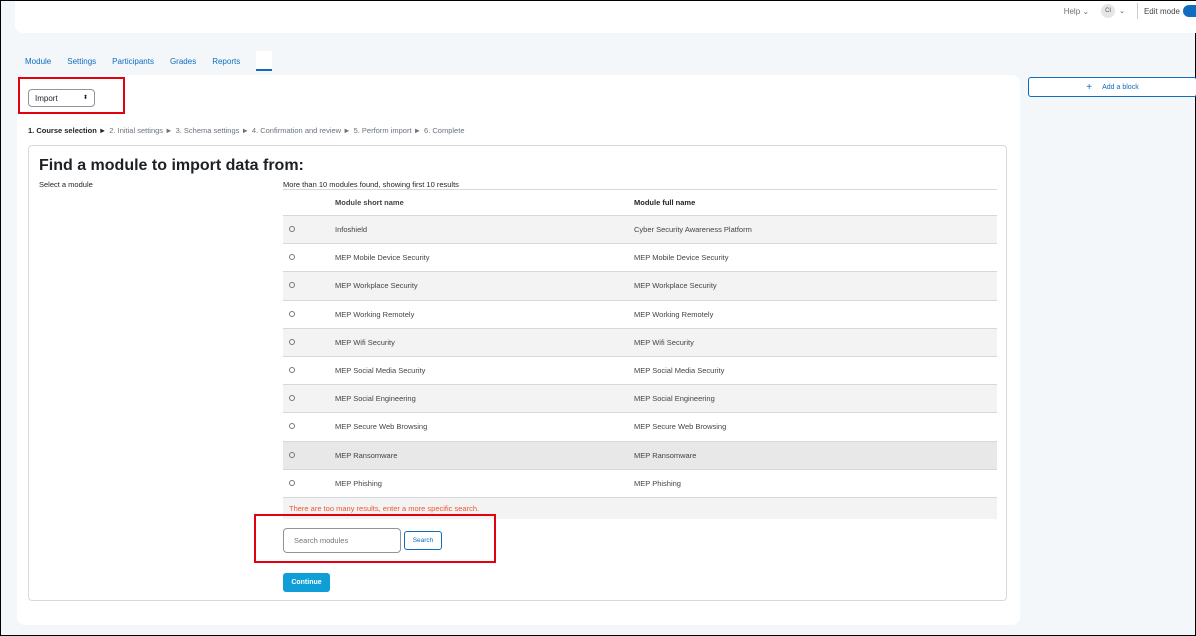  I want to click on import-select: Import ⬍, so click(61, 98).